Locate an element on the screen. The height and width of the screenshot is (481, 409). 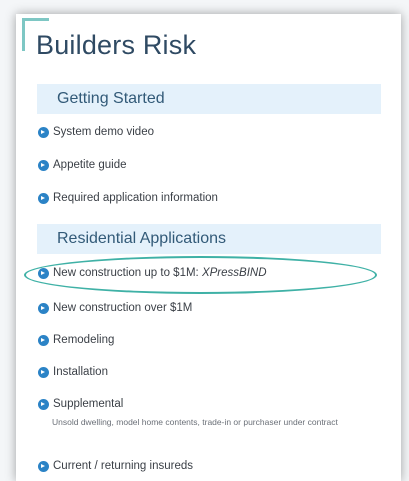
link-required-application-information: Required application information is located at coordinates (128, 198).